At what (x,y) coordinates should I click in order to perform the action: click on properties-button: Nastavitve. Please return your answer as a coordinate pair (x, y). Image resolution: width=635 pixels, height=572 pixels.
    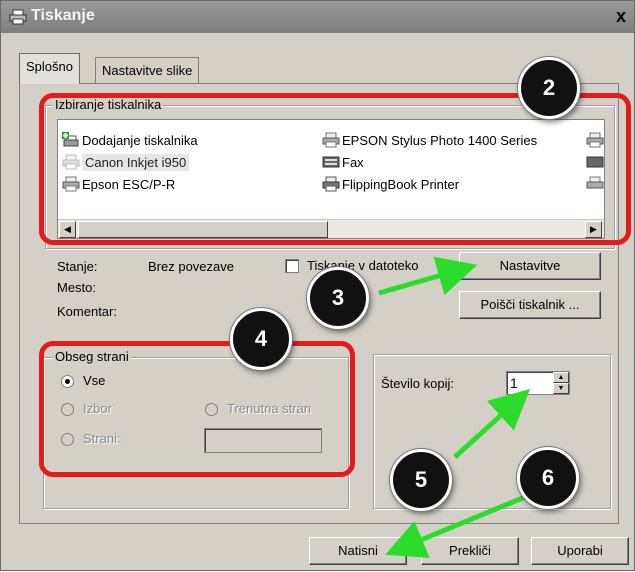
    Looking at the image, I should click on (530, 266).